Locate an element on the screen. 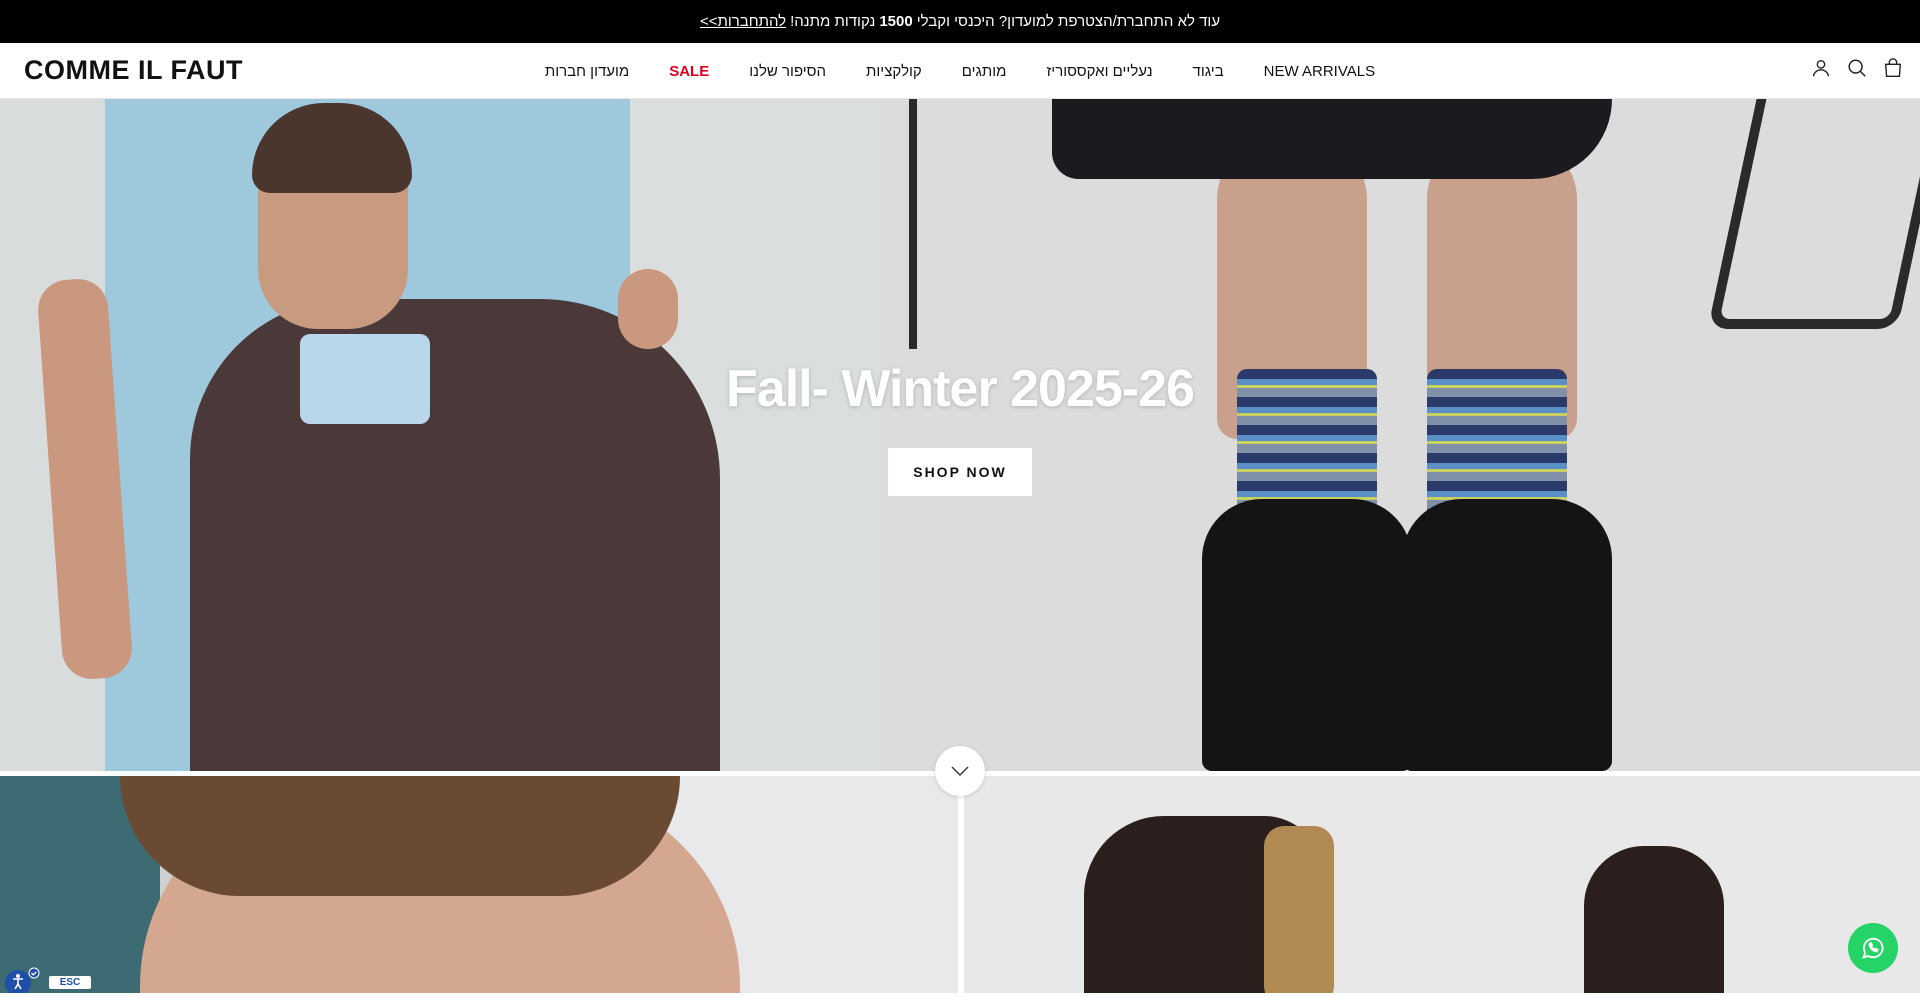 Image resolution: width=1920 pixels, height=998 pixels. scroll-down-button is located at coordinates (960, 771).